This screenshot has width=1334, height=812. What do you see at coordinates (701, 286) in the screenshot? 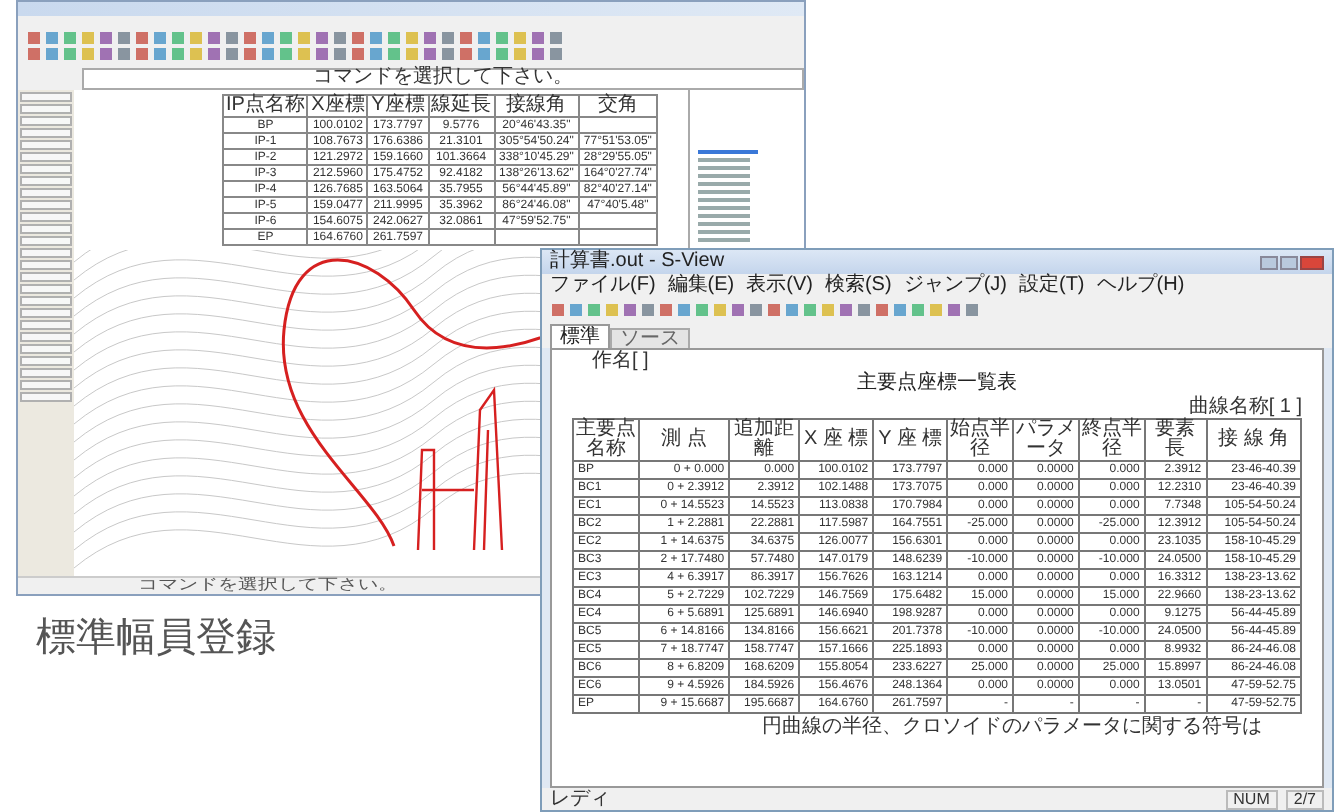
I see `menu-item: 編集(E)` at bounding box center [701, 286].